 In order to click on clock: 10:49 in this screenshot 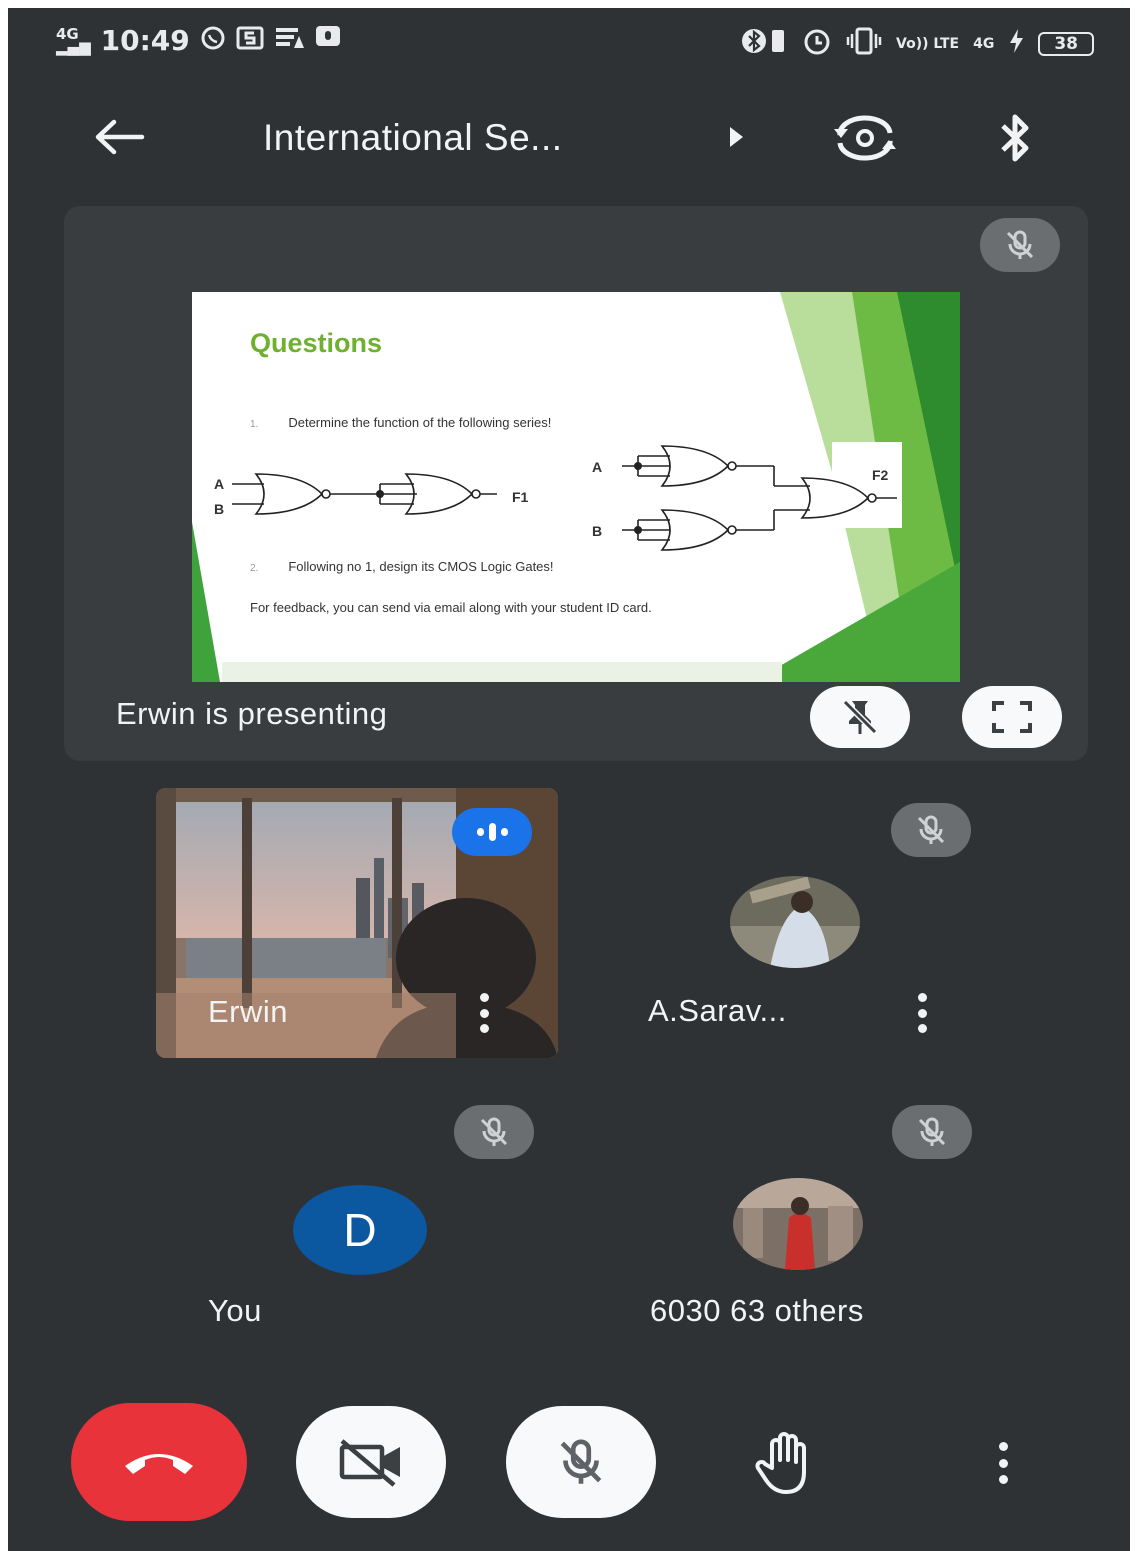, I will do `click(145, 40)`.